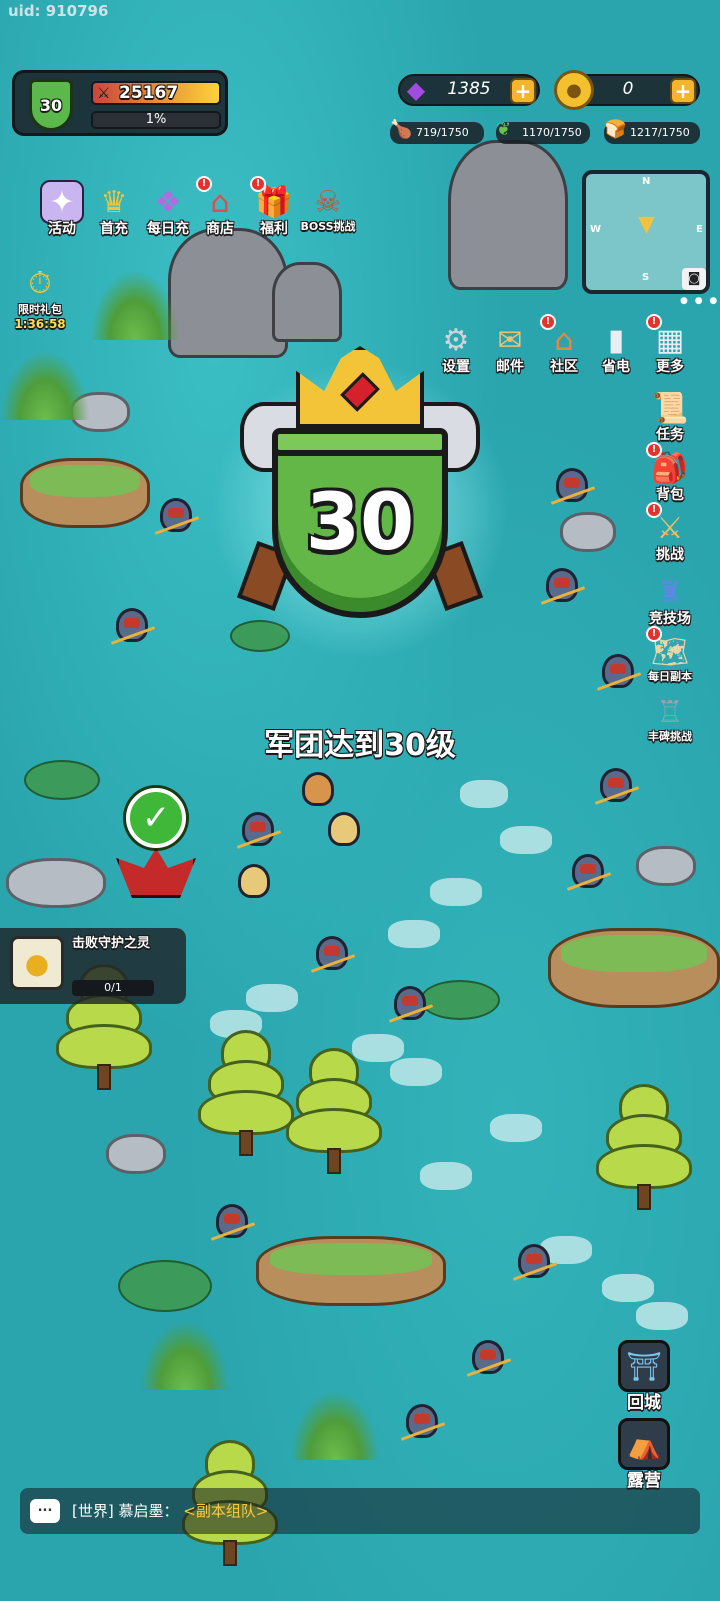 The height and width of the screenshot is (1601, 720). Describe the element at coordinates (644, 1366) in the screenshot. I see `return-city-icon: ⛩` at that location.